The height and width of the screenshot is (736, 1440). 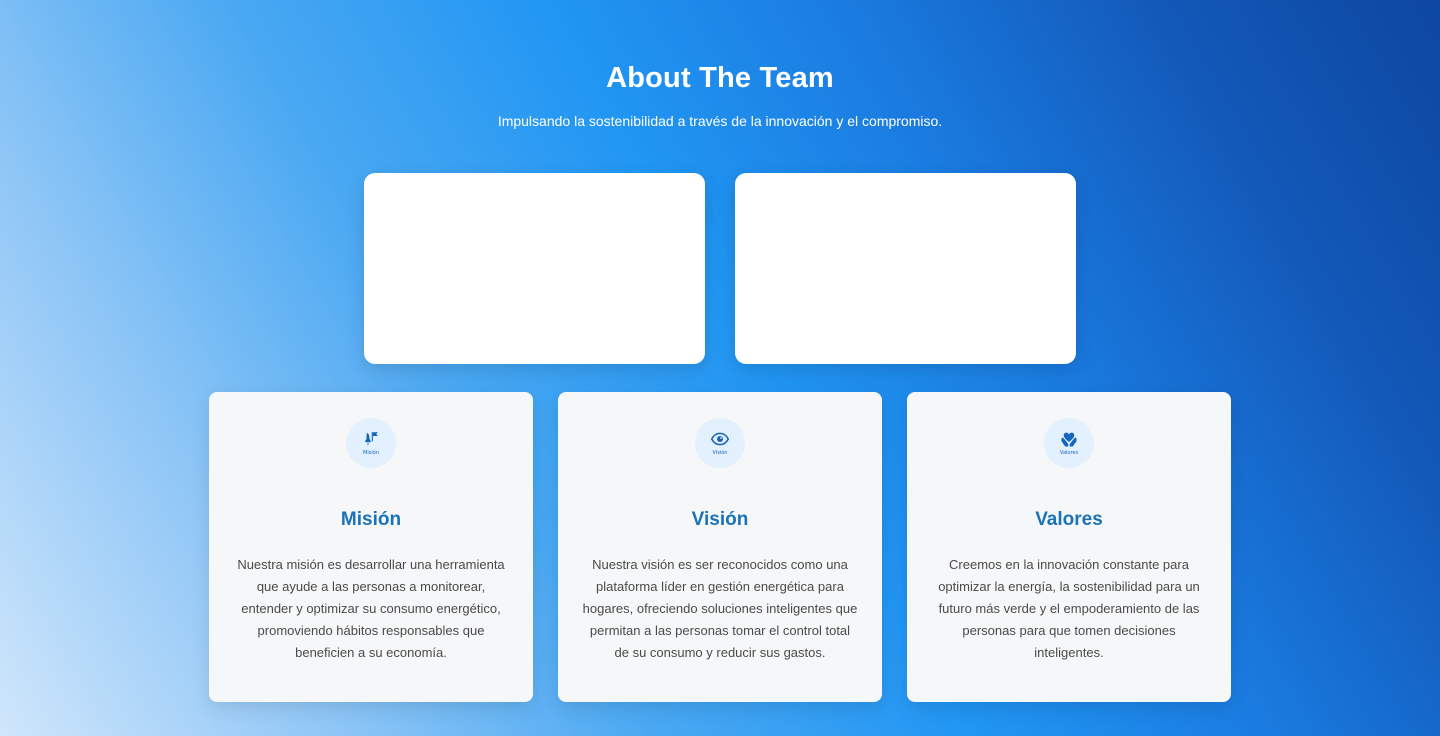 What do you see at coordinates (720, 453) in the screenshot?
I see `vision-icon-caption: Visión` at bounding box center [720, 453].